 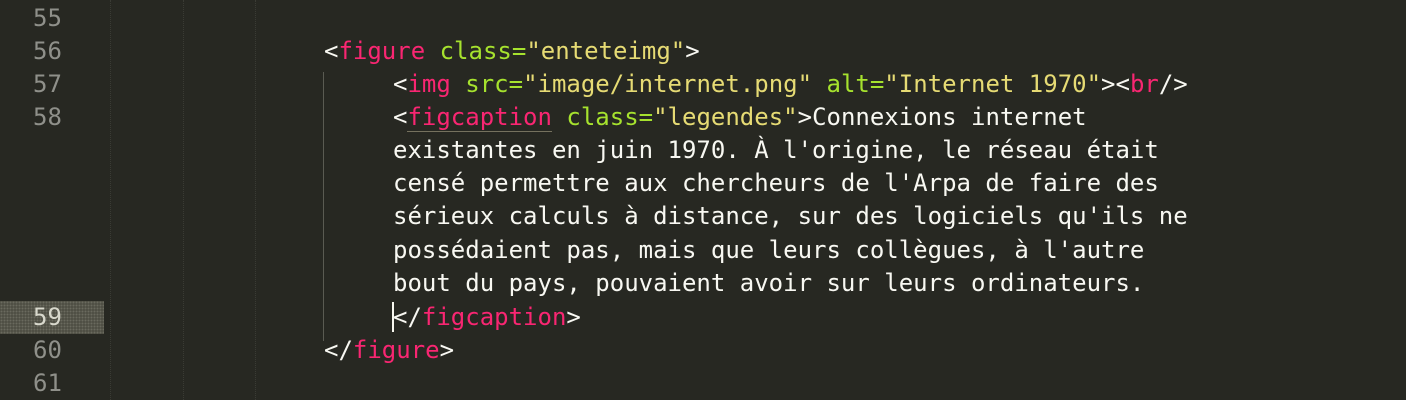 I want to click on attribute-name: src=, so click(x=487, y=84).